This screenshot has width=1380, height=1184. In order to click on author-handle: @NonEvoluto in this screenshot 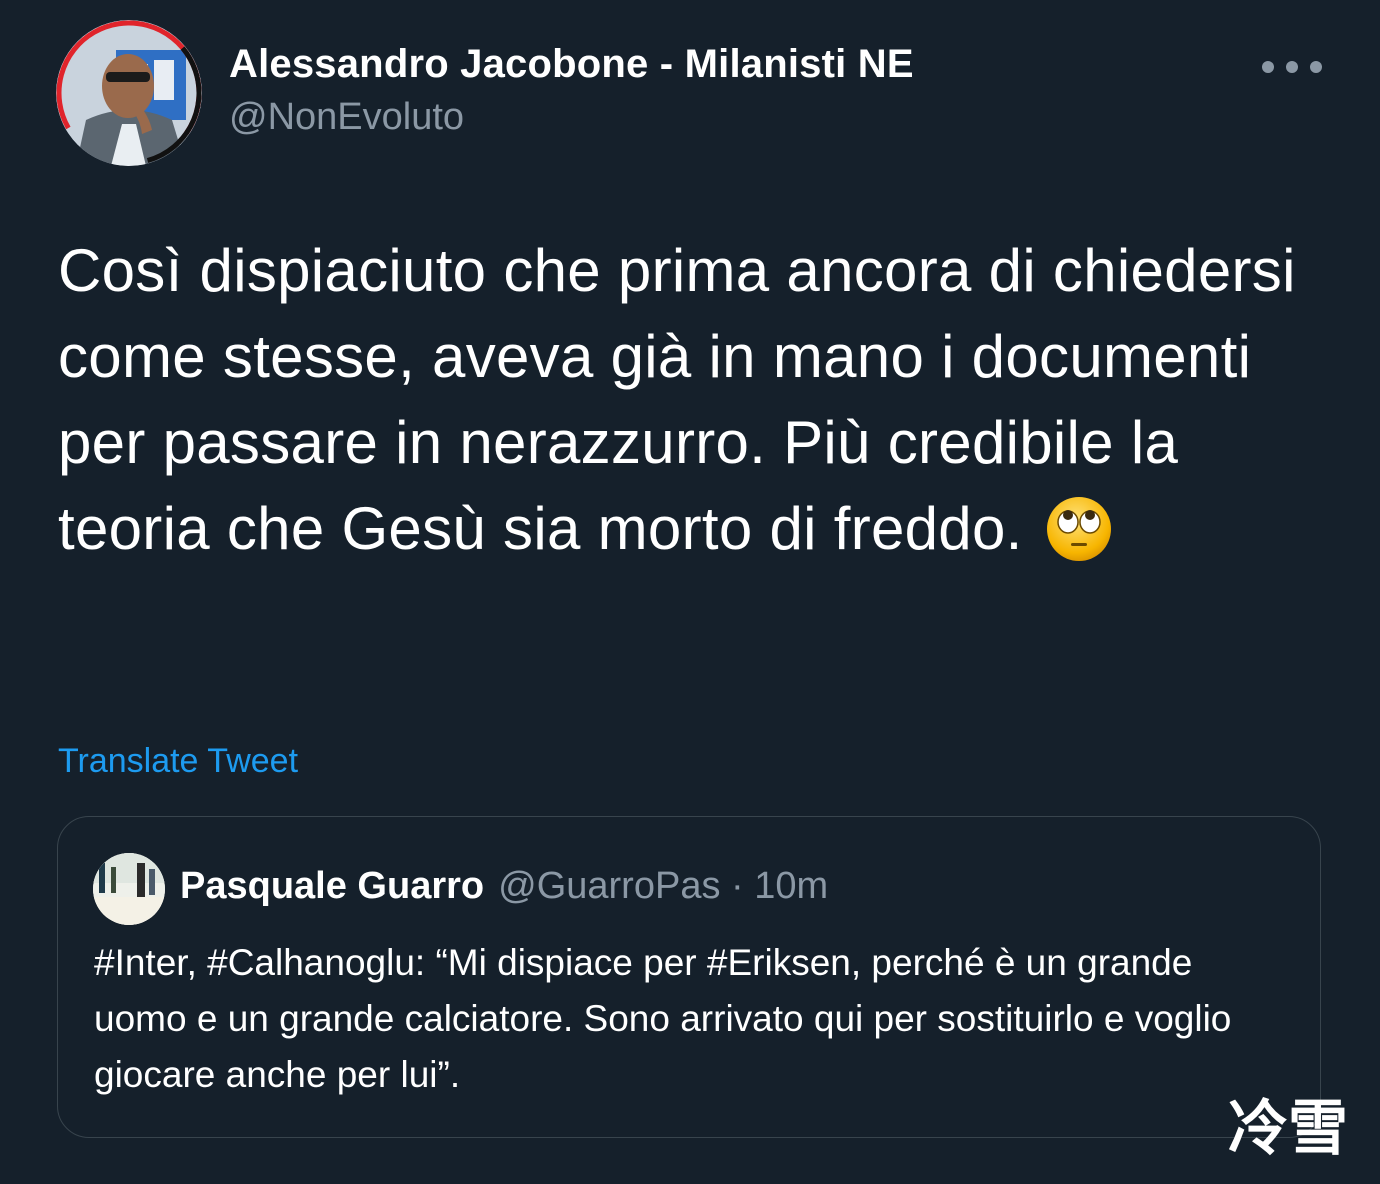, I will do `click(346, 117)`.